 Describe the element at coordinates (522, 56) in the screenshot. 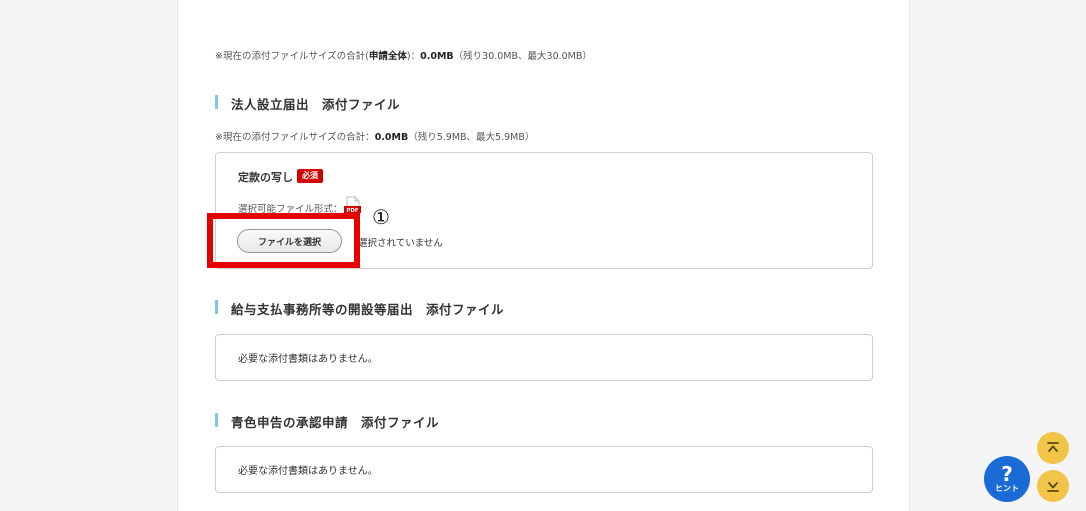

I see `total-size-remaining: （残り30.0MB、最大30.0MB）` at that location.